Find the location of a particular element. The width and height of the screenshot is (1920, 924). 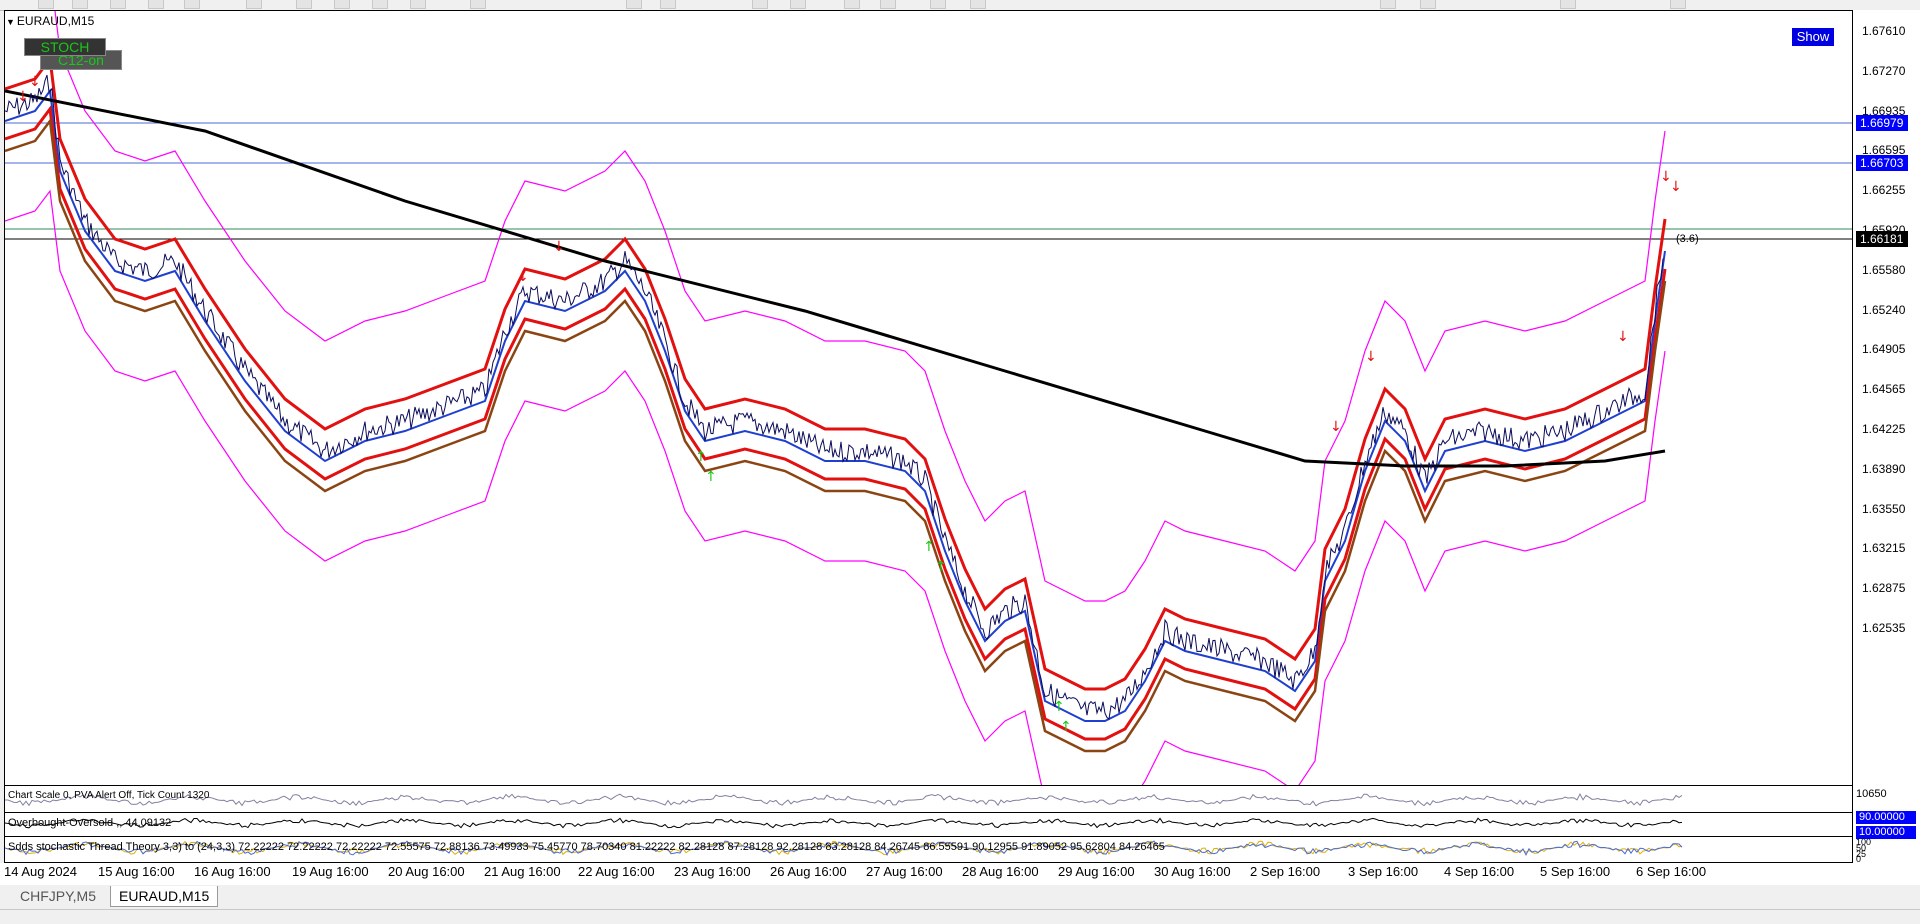

sub-scale-top: 10650 is located at coordinates (1871, 794).